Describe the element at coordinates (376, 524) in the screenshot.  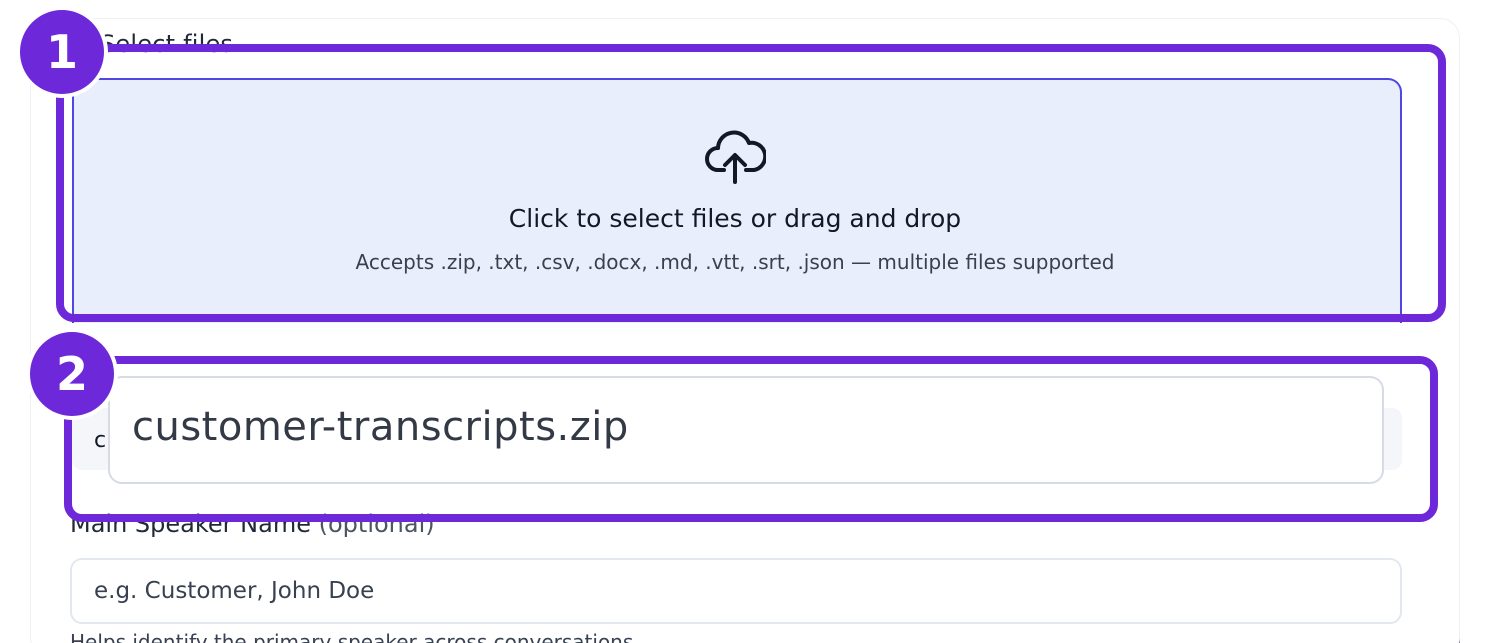
I see `optional-tag: (optional)` at that location.